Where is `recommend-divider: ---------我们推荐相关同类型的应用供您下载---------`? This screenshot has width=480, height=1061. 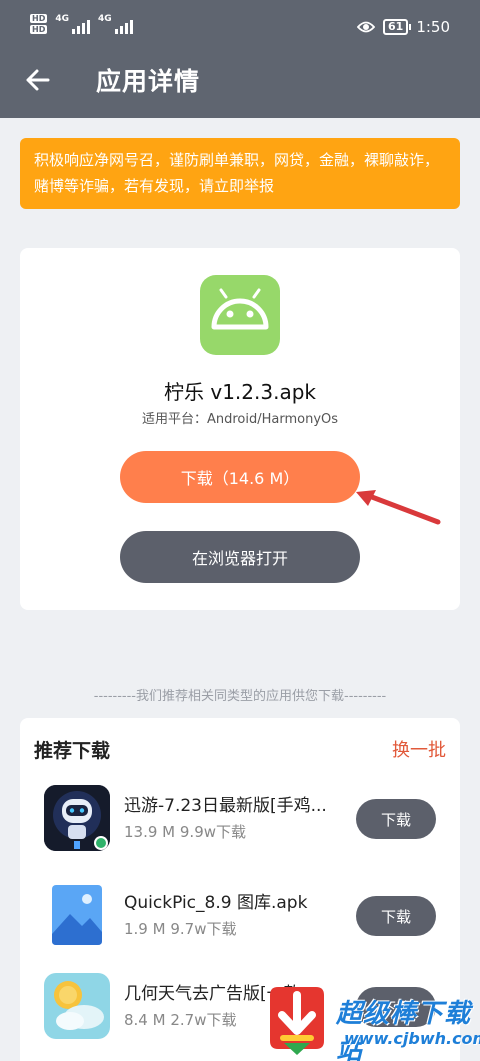
recommend-divider: ---------我们推荐相关同类型的应用供您下载--------- is located at coordinates (240, 696).